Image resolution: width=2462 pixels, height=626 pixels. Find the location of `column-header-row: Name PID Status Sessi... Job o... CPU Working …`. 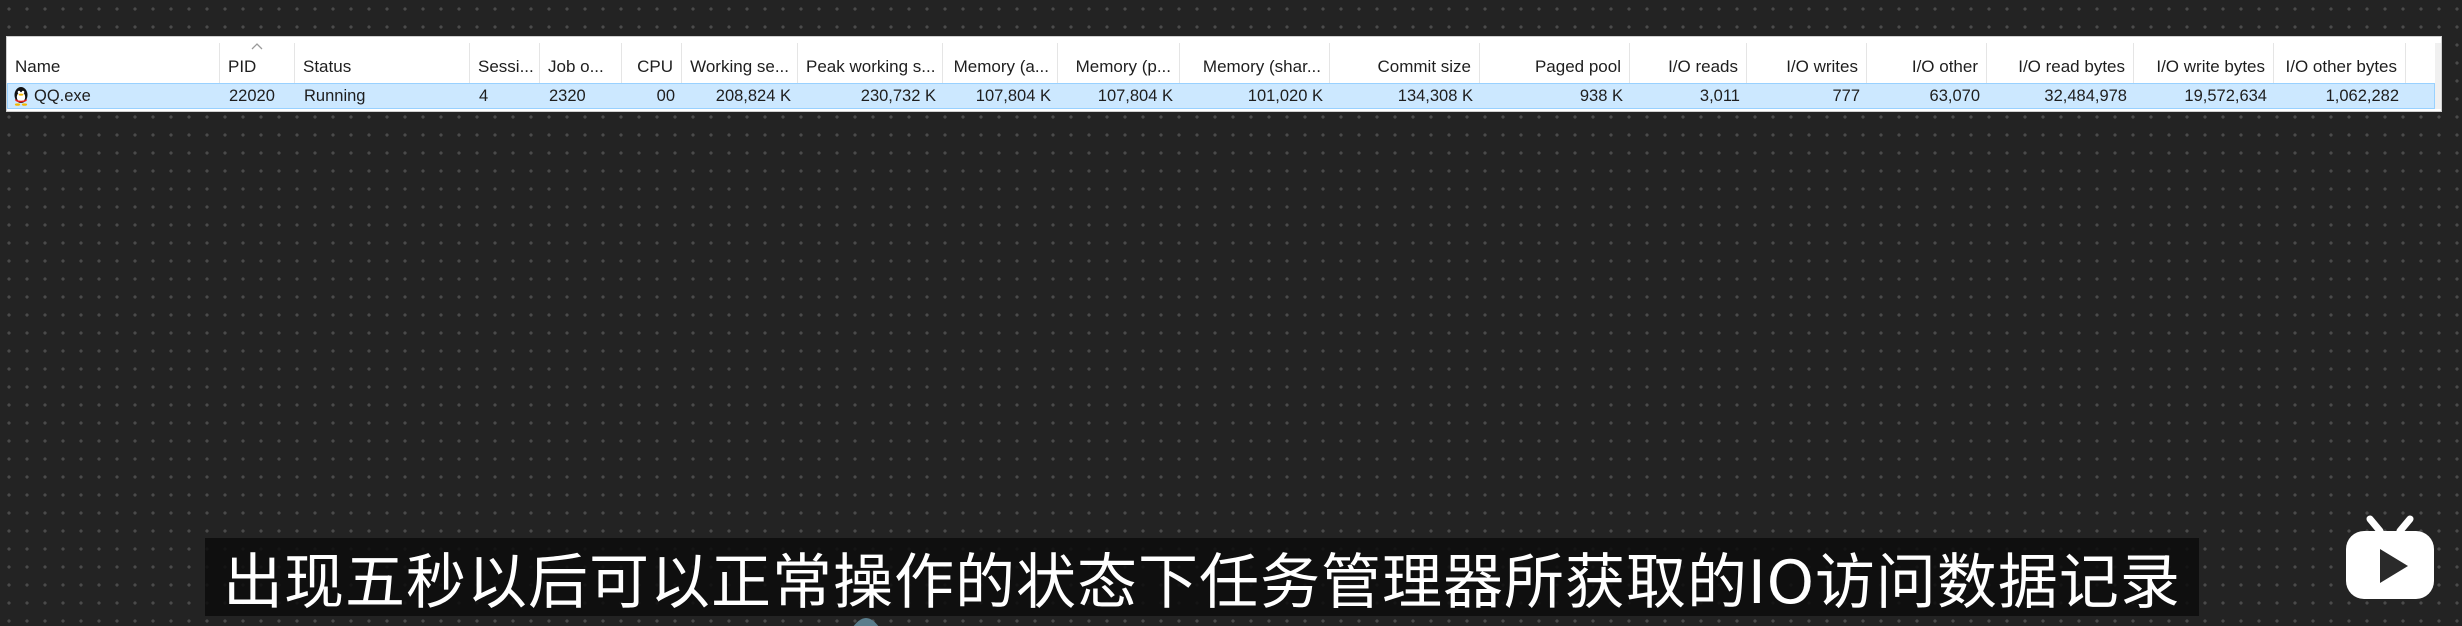

column-header-row: Name PID Status Sessi... Job o... CPU Working … is located at coordinates (1221, 63).